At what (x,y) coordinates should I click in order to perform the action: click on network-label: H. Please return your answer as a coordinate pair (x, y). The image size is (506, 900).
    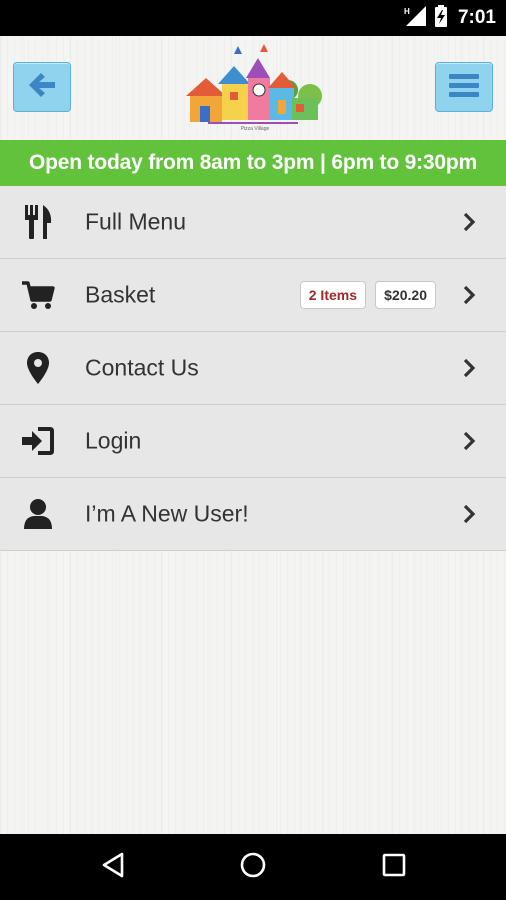
    Looking at the image, I should click on (407, 11).